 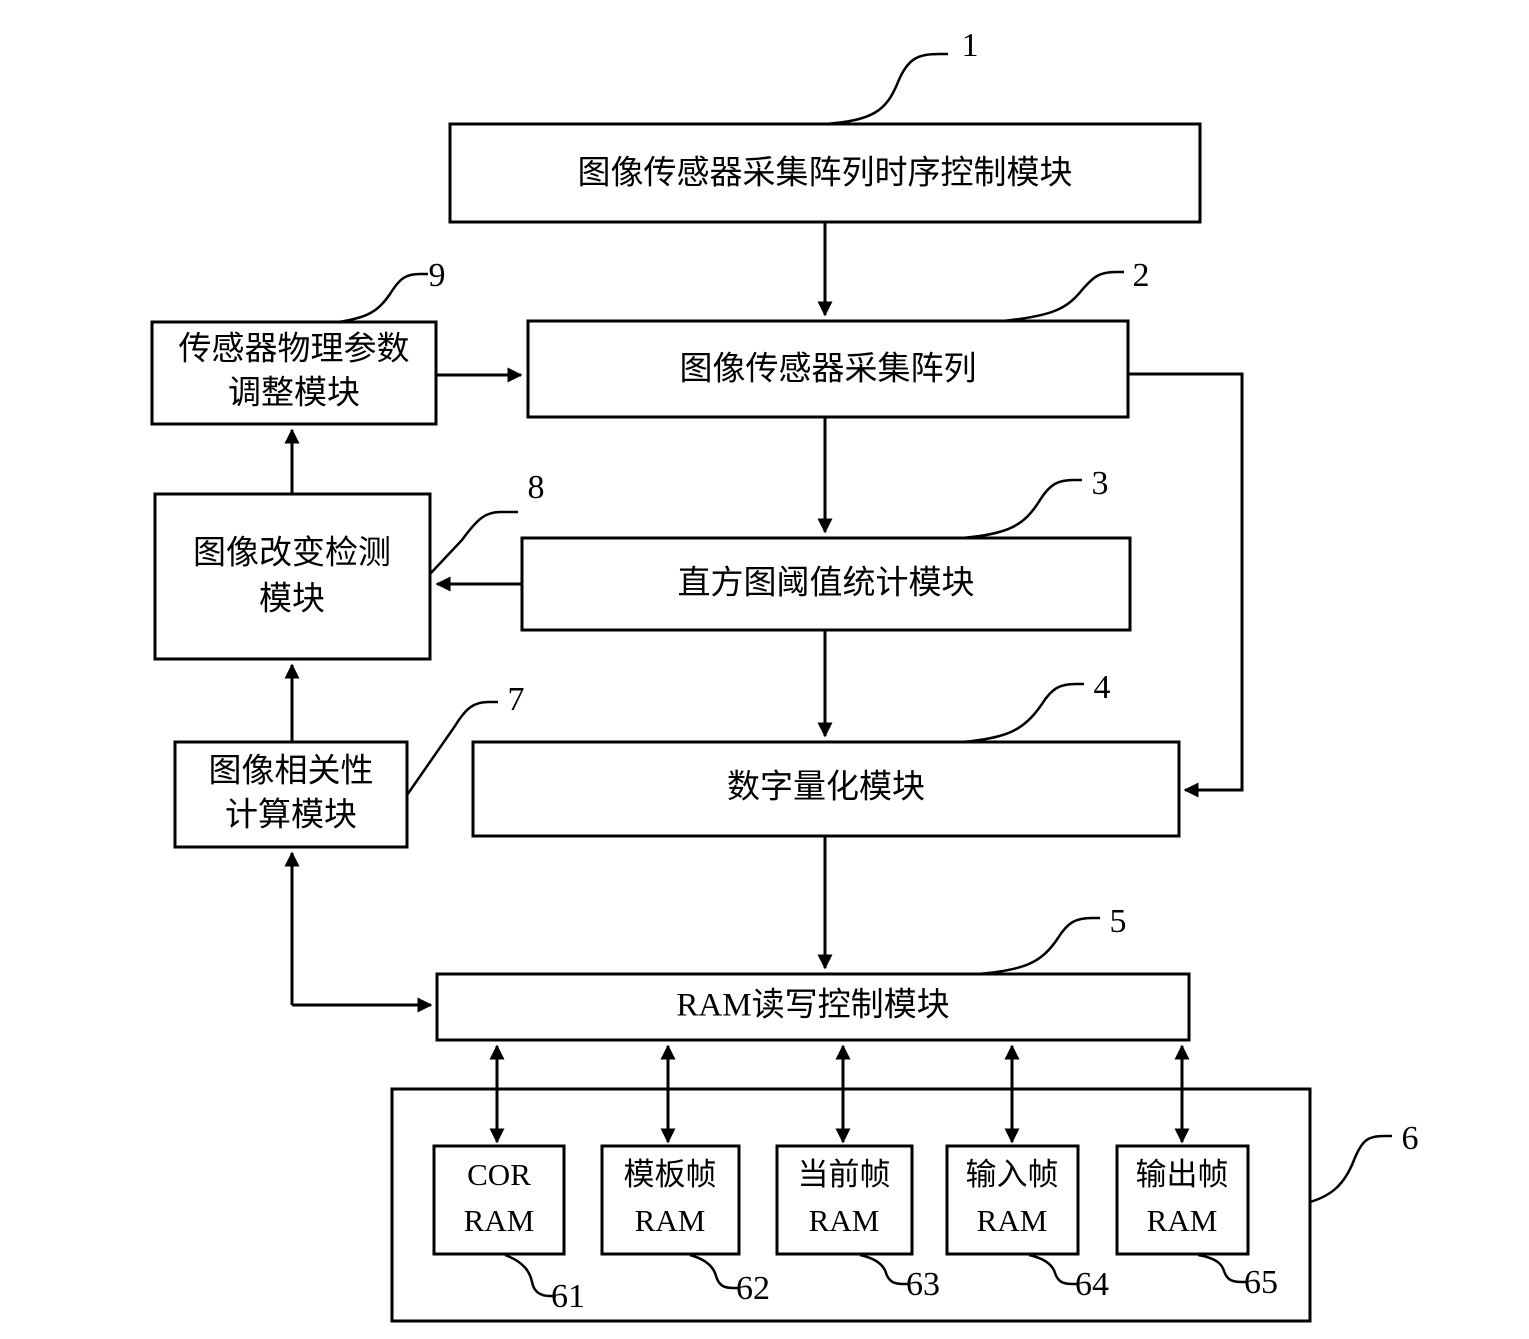 I want to click on ram-63-label-line1: 当前帧, so click(x=844, y=1174).